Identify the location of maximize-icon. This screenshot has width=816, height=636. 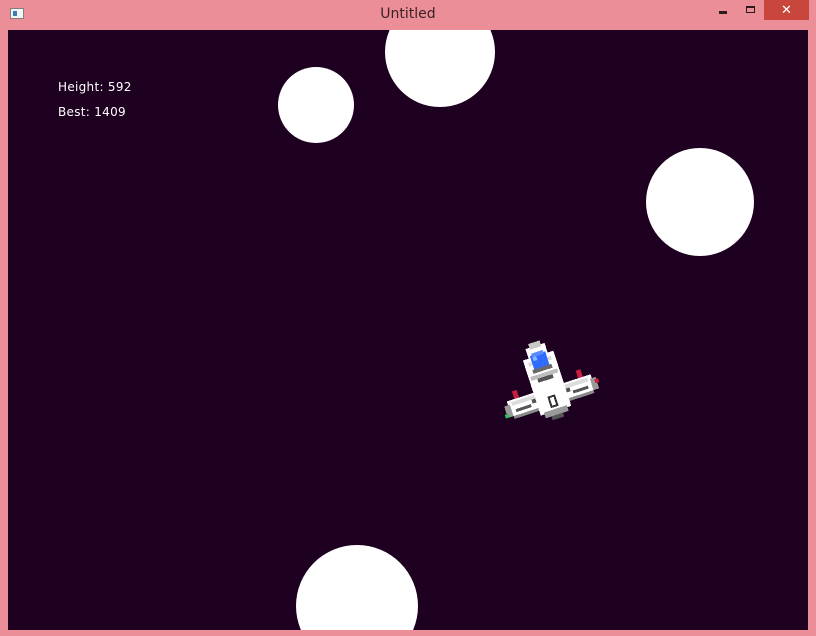
(750, 9).